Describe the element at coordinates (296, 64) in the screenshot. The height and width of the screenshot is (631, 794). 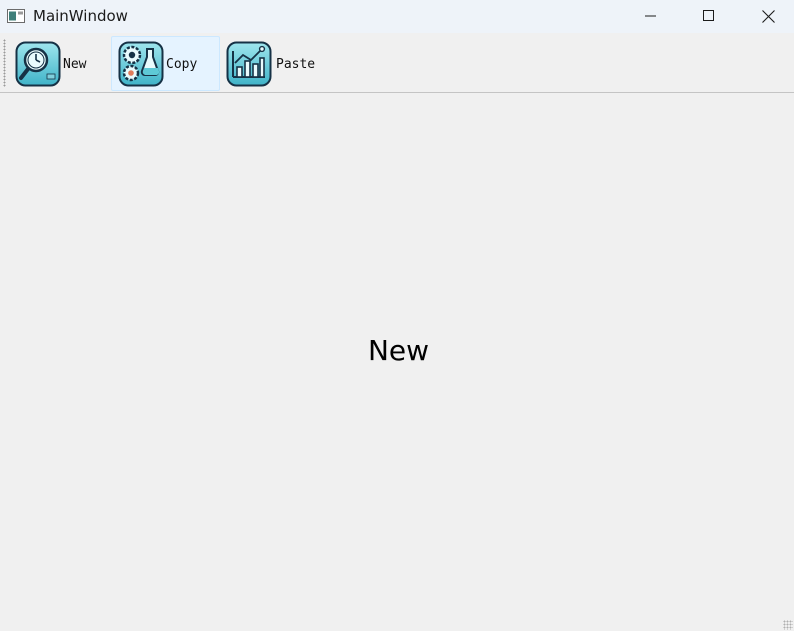
I see `toolbar-paste-label: Paste` at that location.